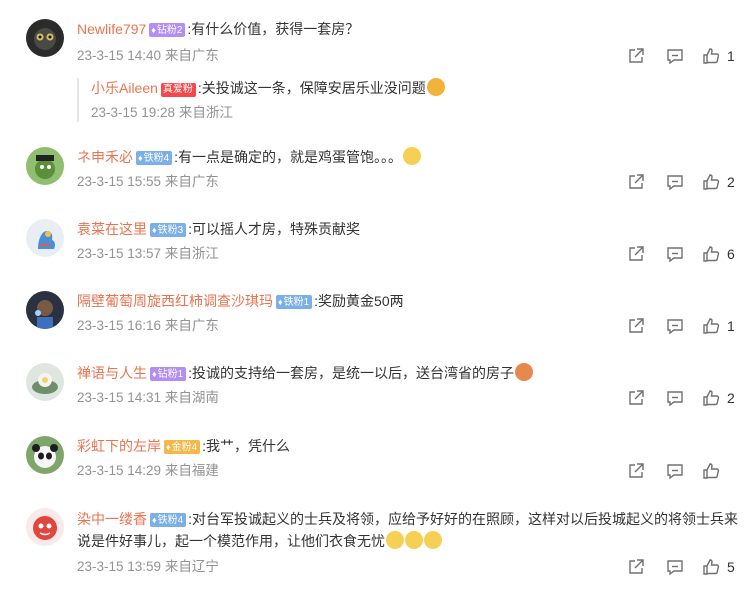 This screenshot has height=595, width=750. I want to click on comment-line: 隔壁葡萄周旋西红柿调查沙琪玛 ♦铁粉1:奖励黄金50两, so click(240, 301).